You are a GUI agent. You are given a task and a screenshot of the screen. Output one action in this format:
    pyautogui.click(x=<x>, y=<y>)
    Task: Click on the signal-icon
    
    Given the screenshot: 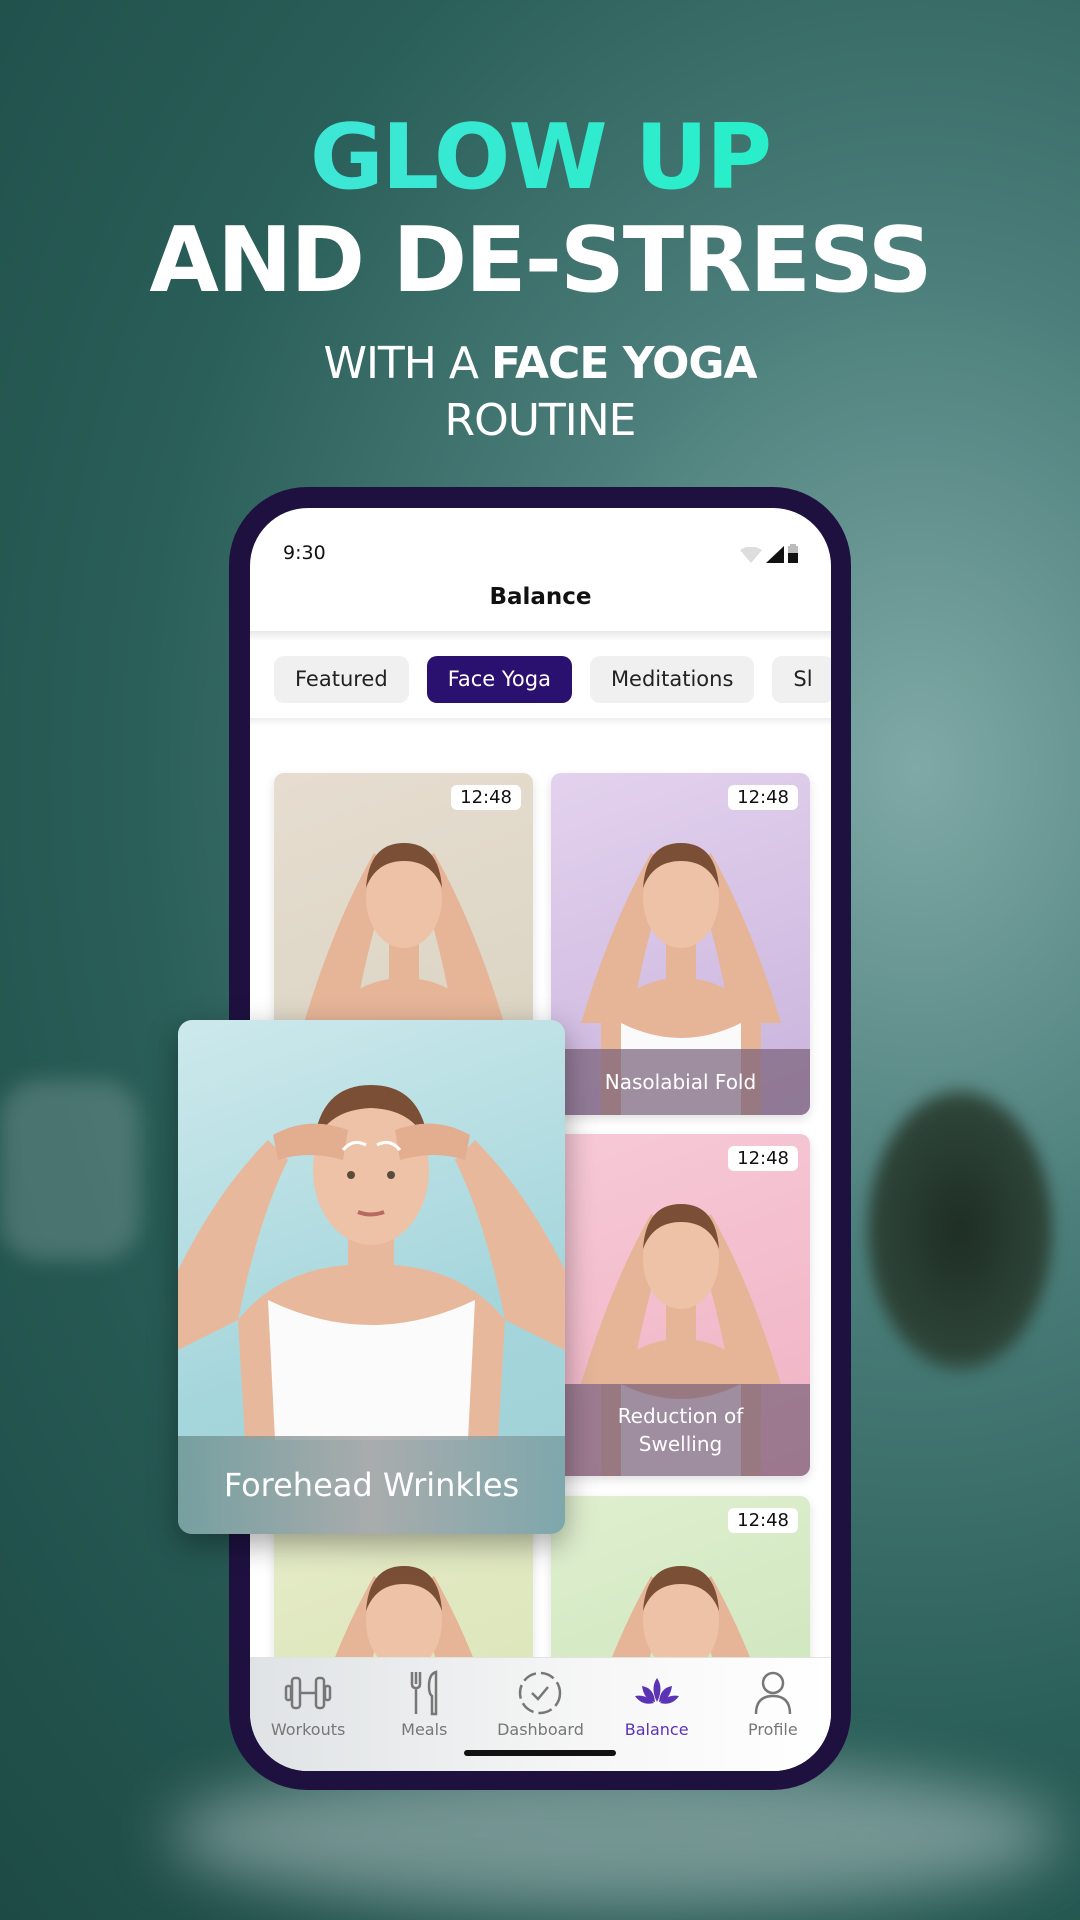 What is the action you would take?
    pyautogui.click(x=775, y=554)
    